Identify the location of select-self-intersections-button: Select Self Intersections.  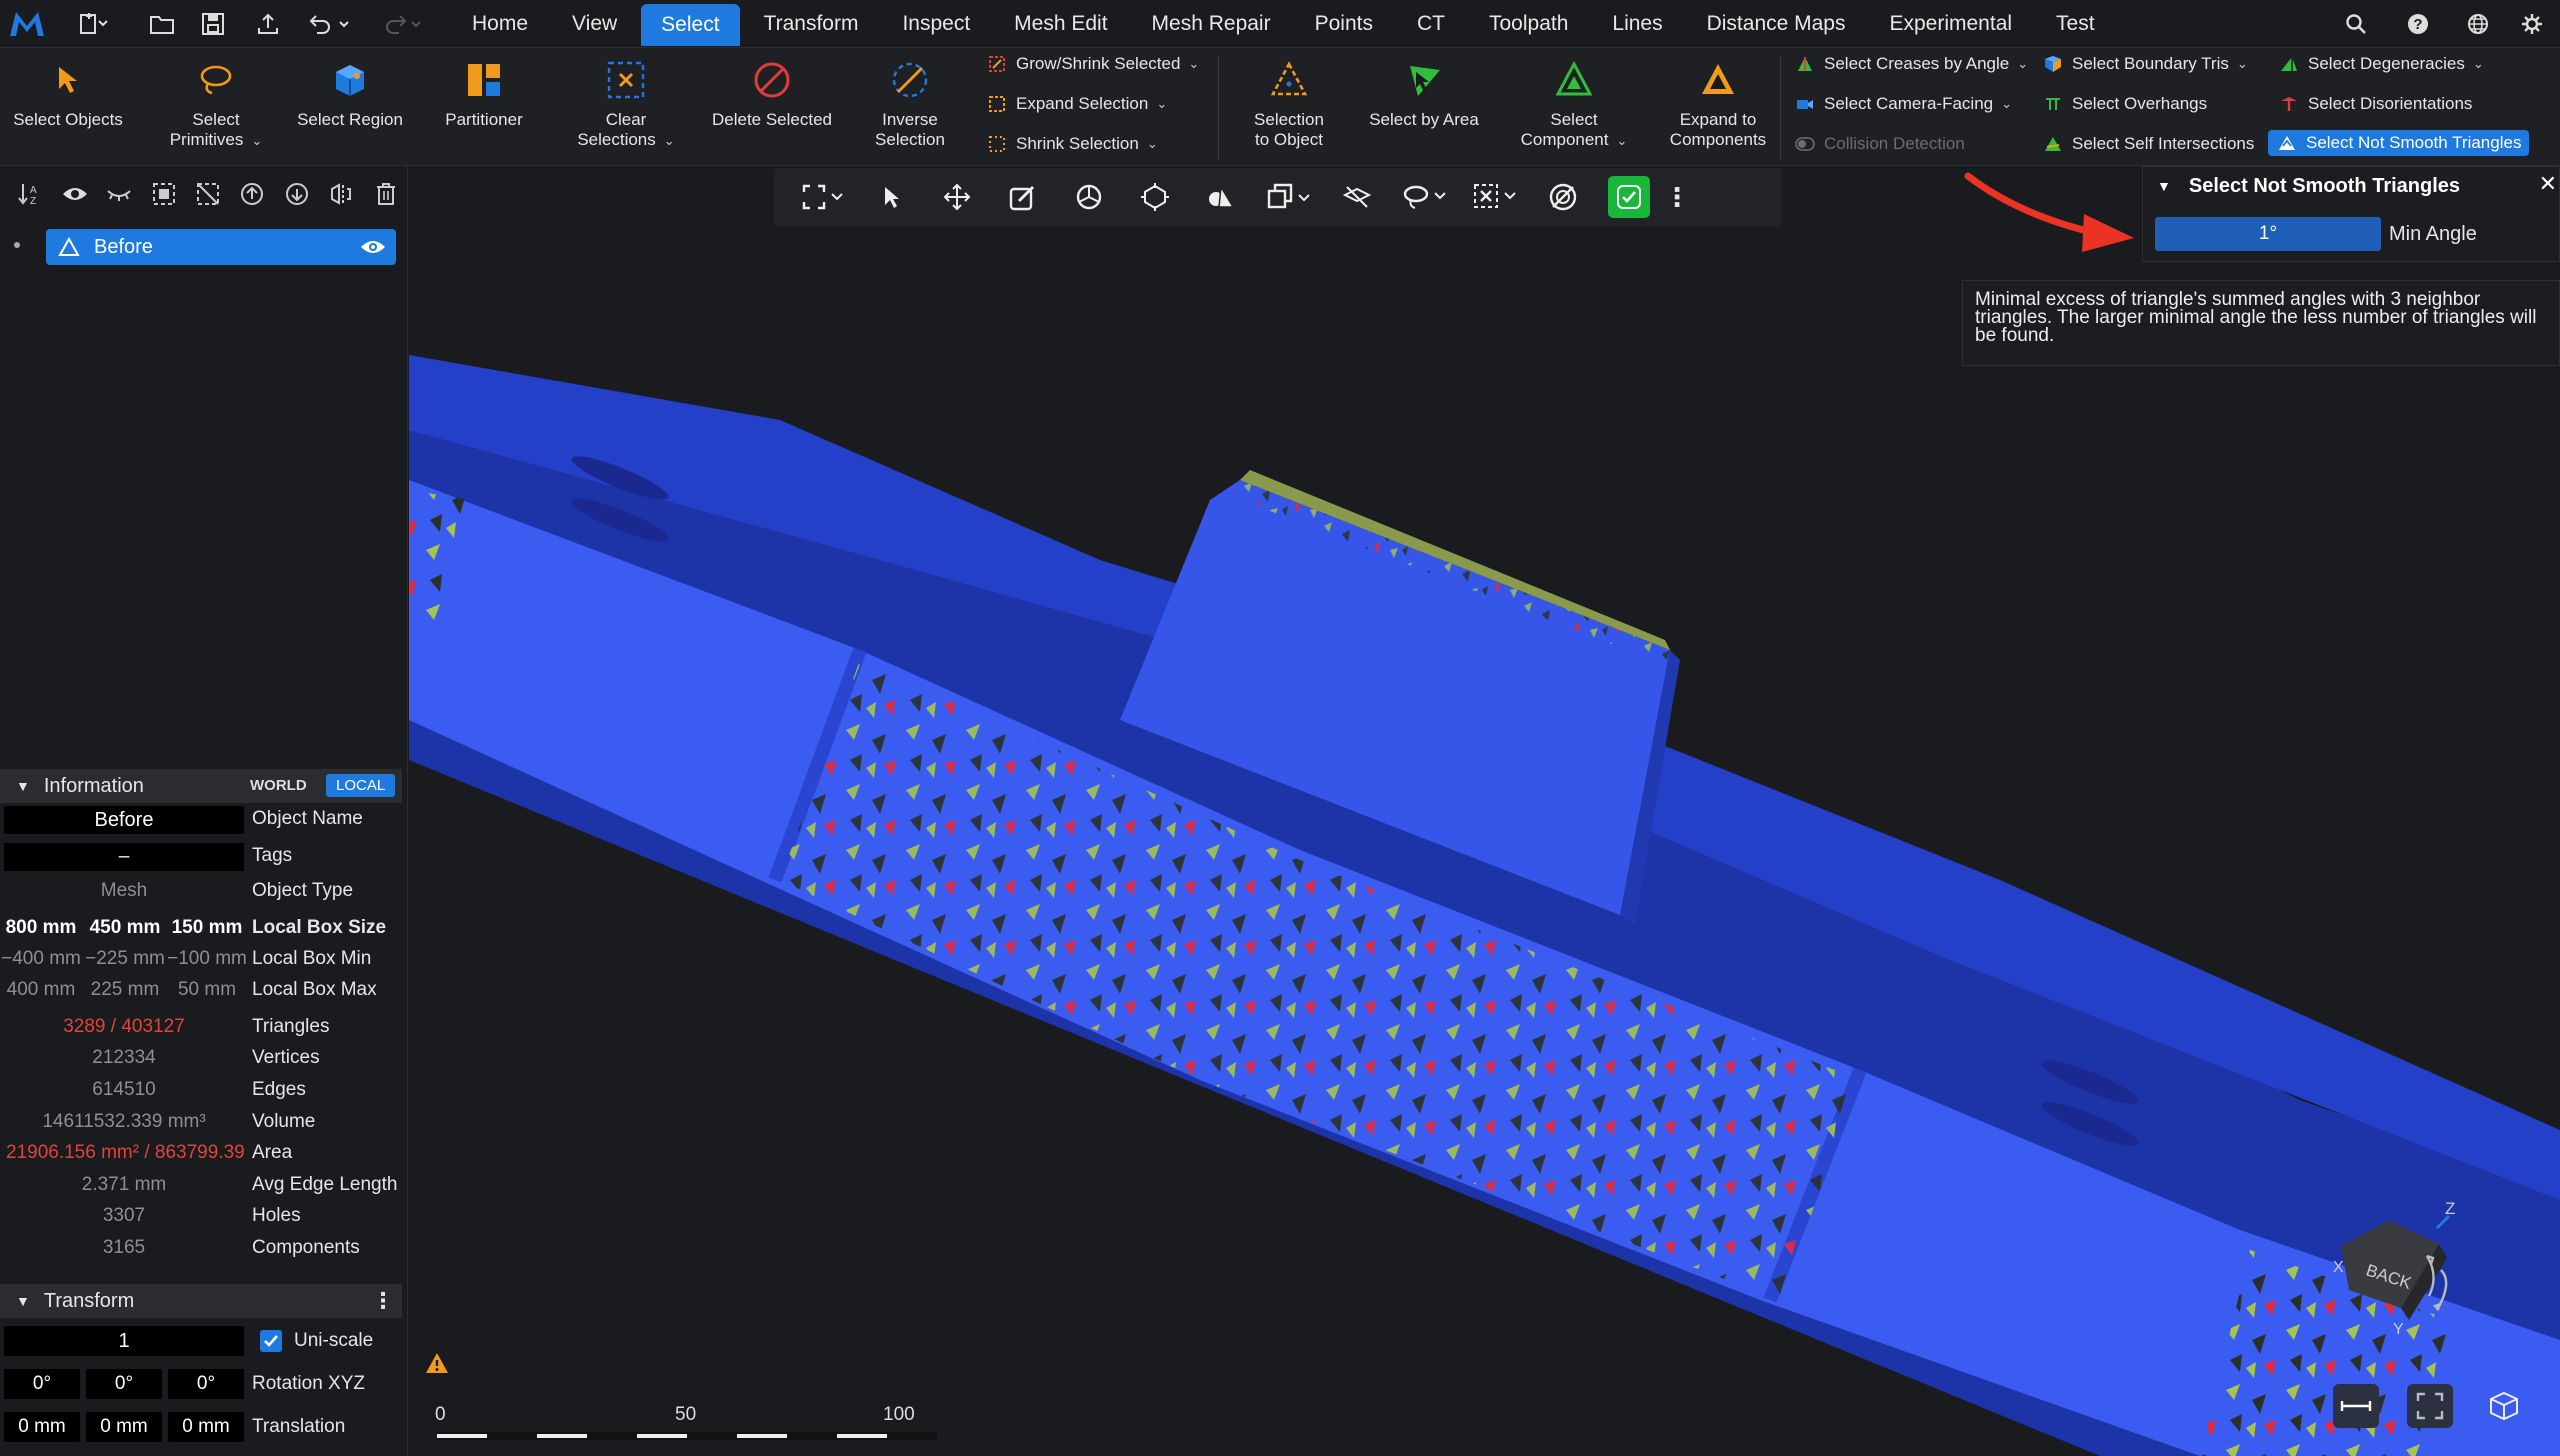
(2148, 144).